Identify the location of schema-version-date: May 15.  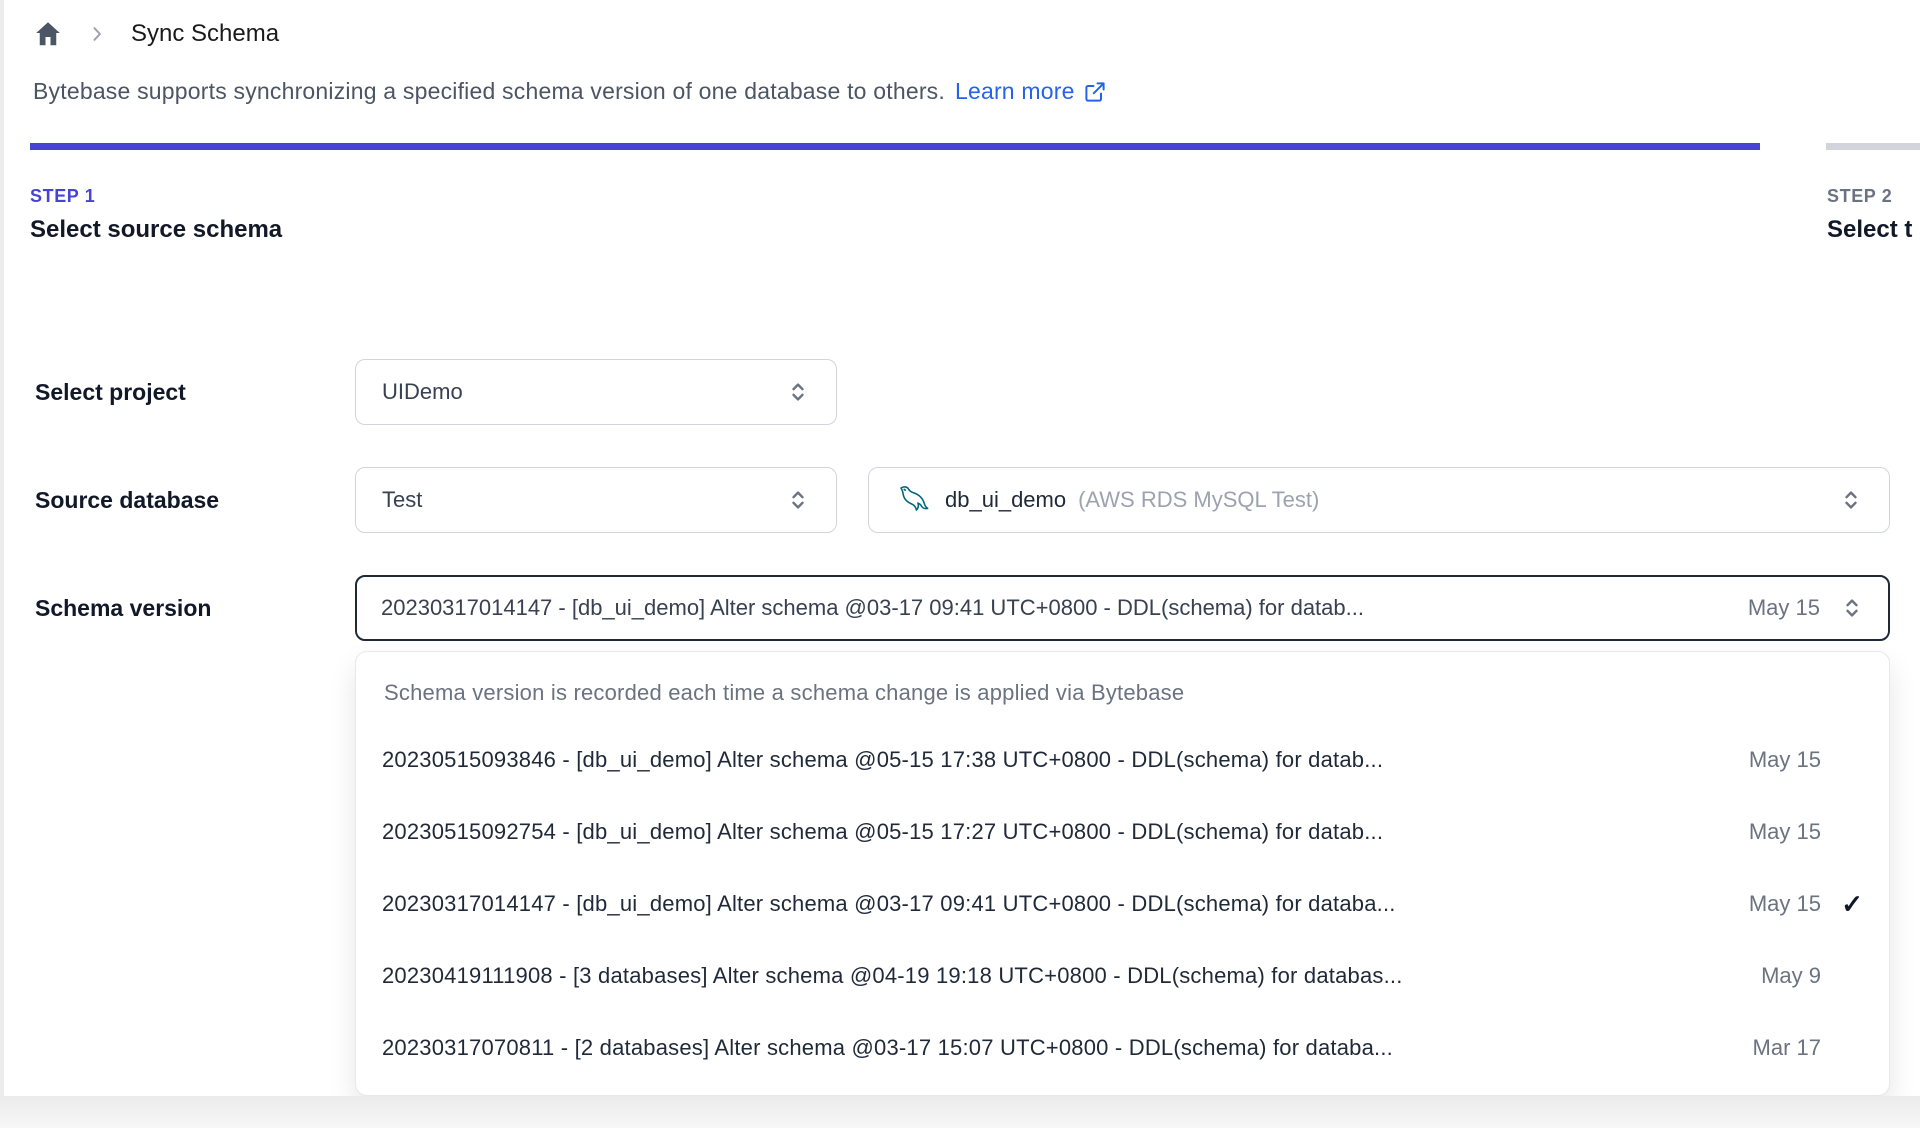
(1783, 607).